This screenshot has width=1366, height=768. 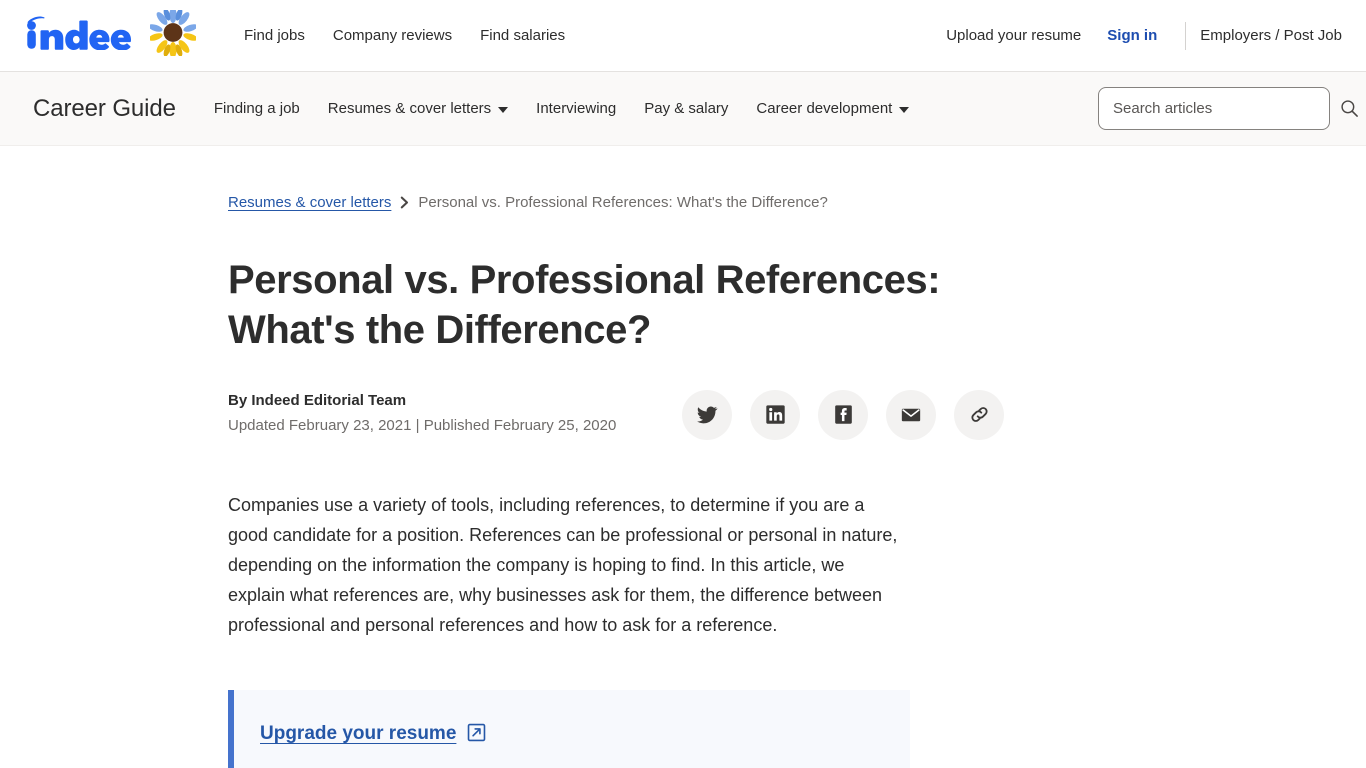 I want to click on twitter-icon, so click(x=707, y=415).